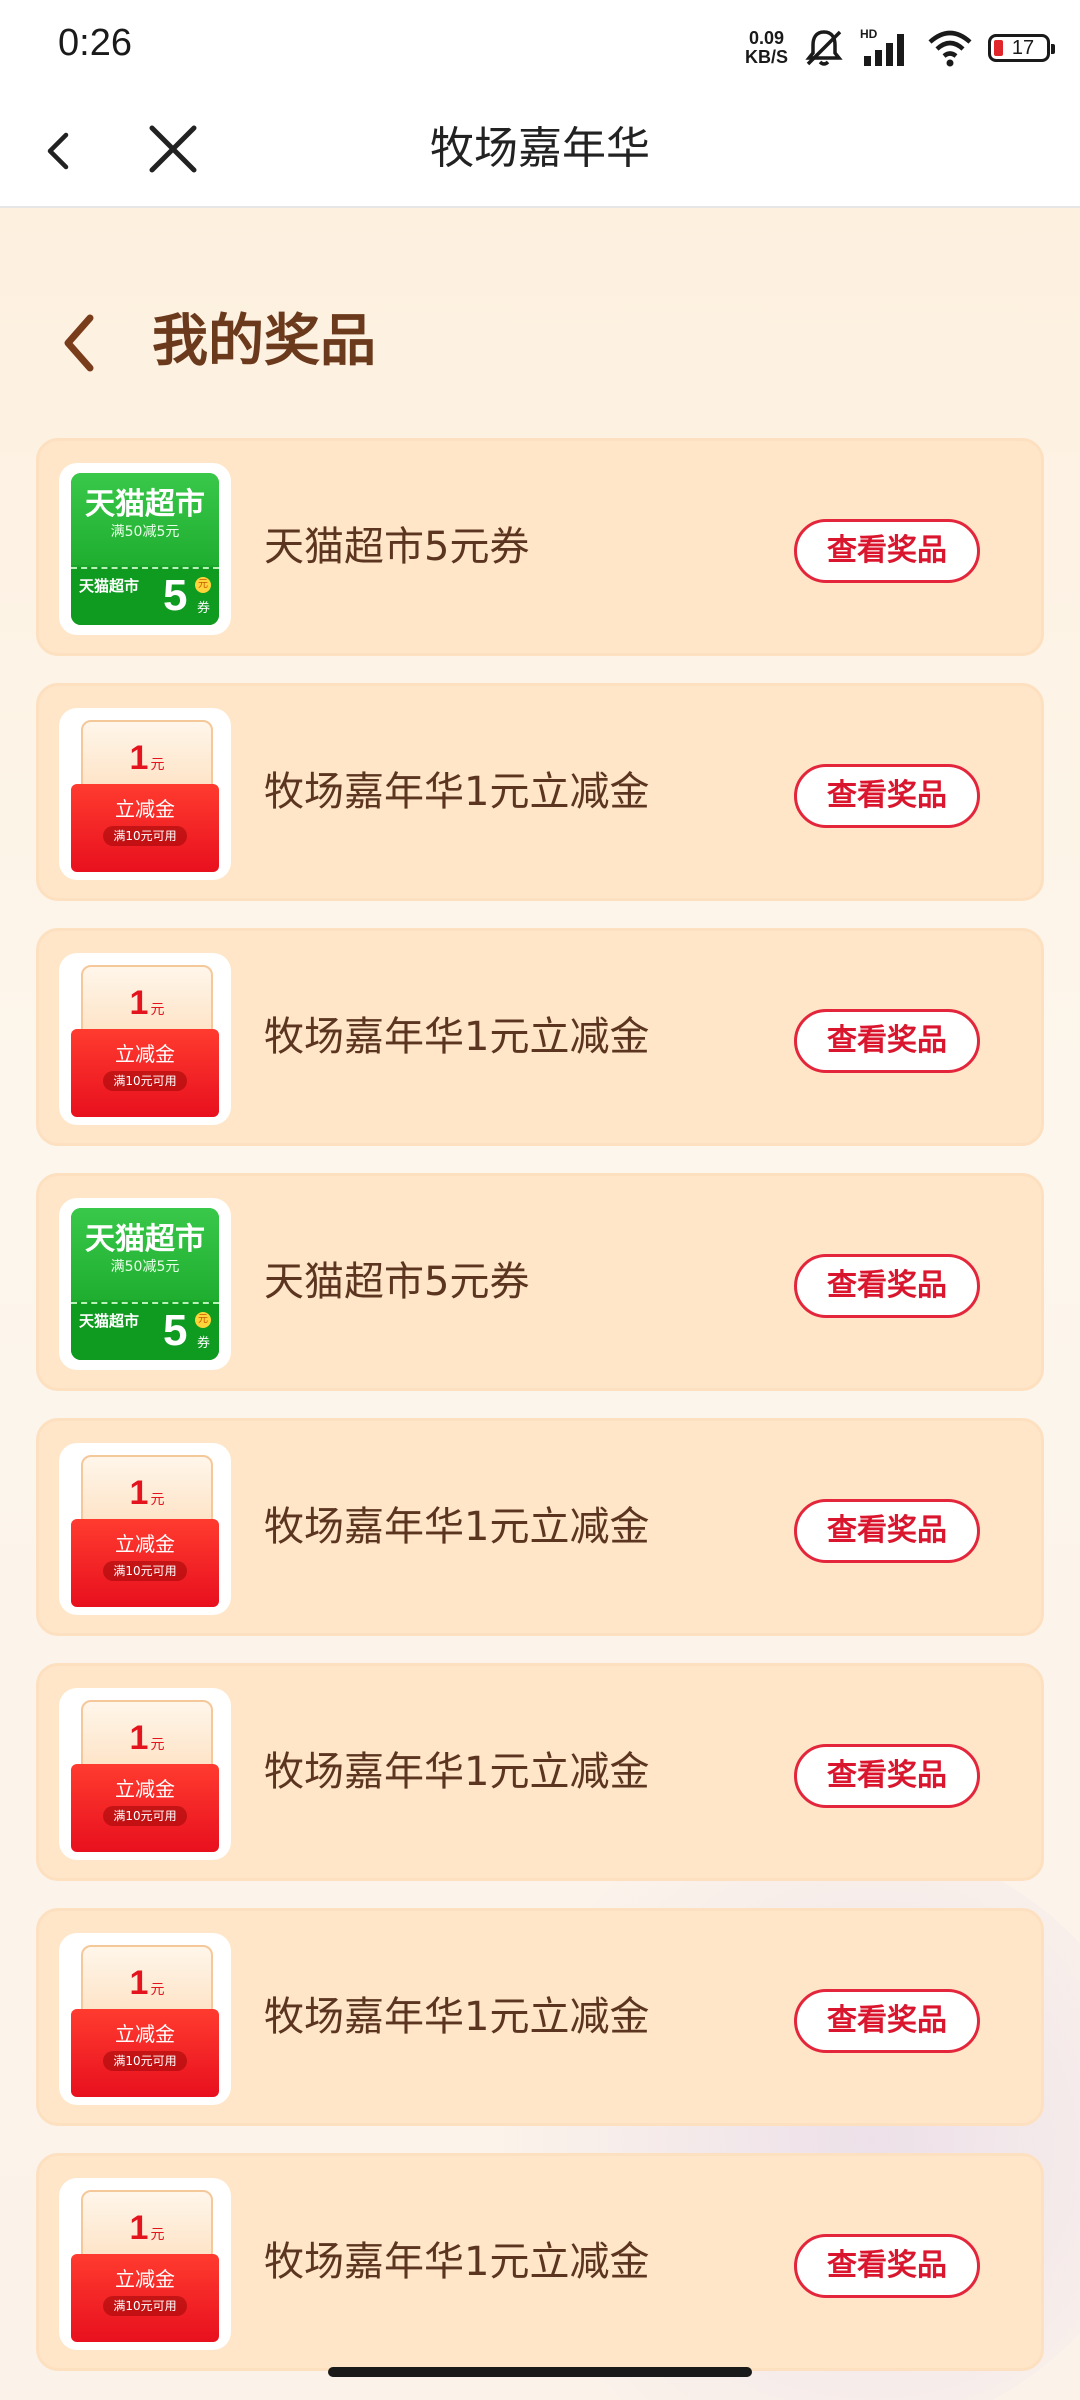  Describe the element at coordinates (78, 343) in the screenshot. I see `page-back-icon` at that location.